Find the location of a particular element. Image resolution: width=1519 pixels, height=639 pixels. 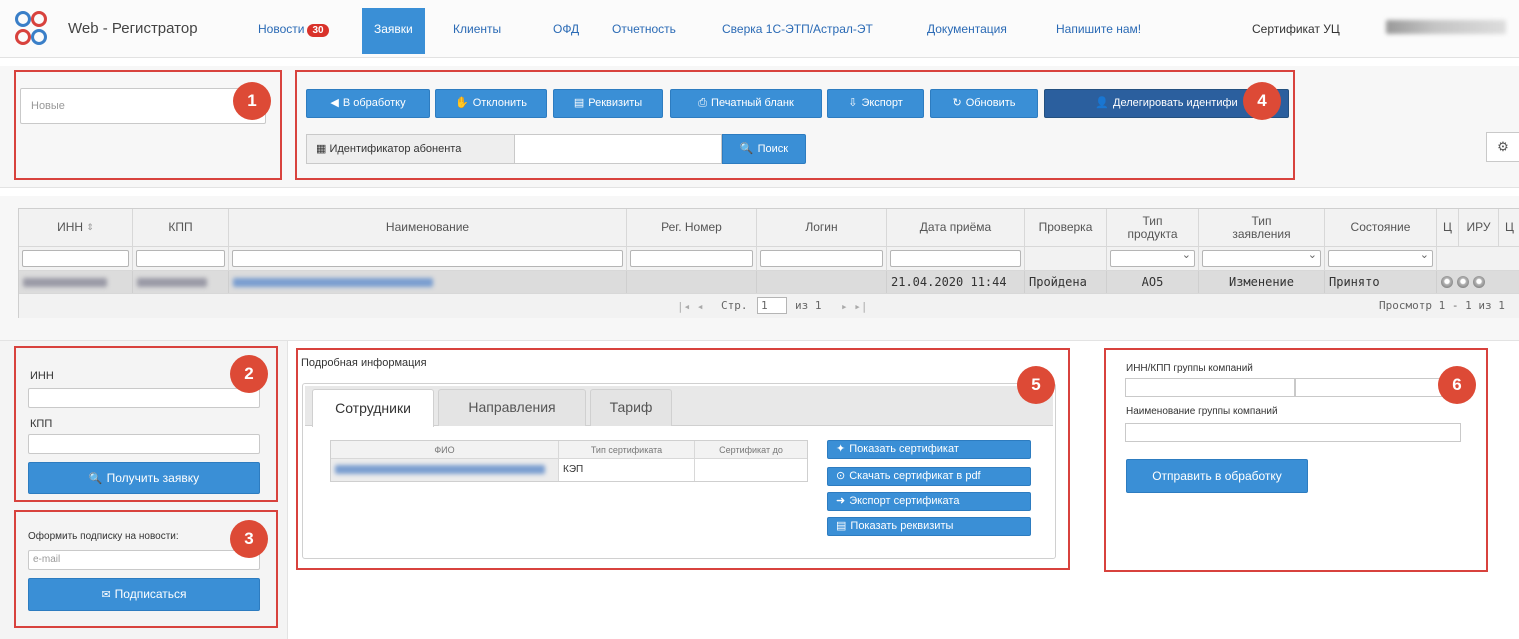

col-header-inn: ИНН ⇕ is located at coordinates (76, 228).